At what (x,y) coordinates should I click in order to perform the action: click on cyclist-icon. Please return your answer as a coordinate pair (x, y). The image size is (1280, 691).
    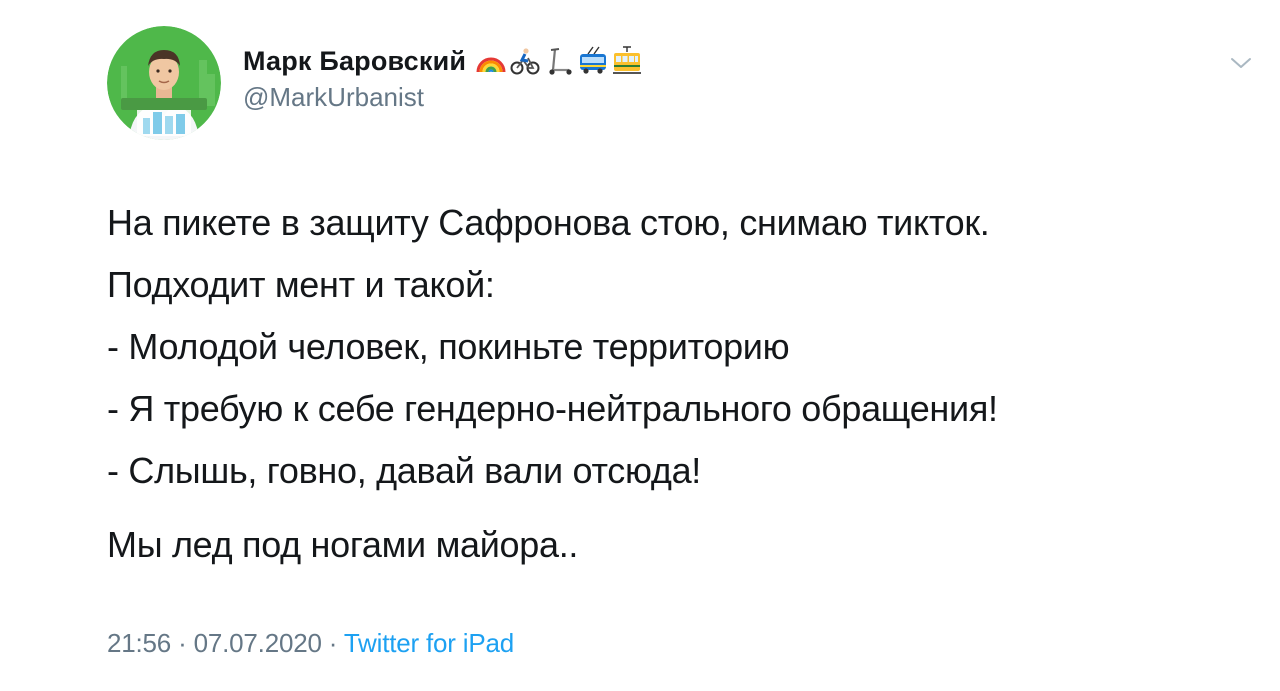
    Looking at the image, I should click on (525, 61).